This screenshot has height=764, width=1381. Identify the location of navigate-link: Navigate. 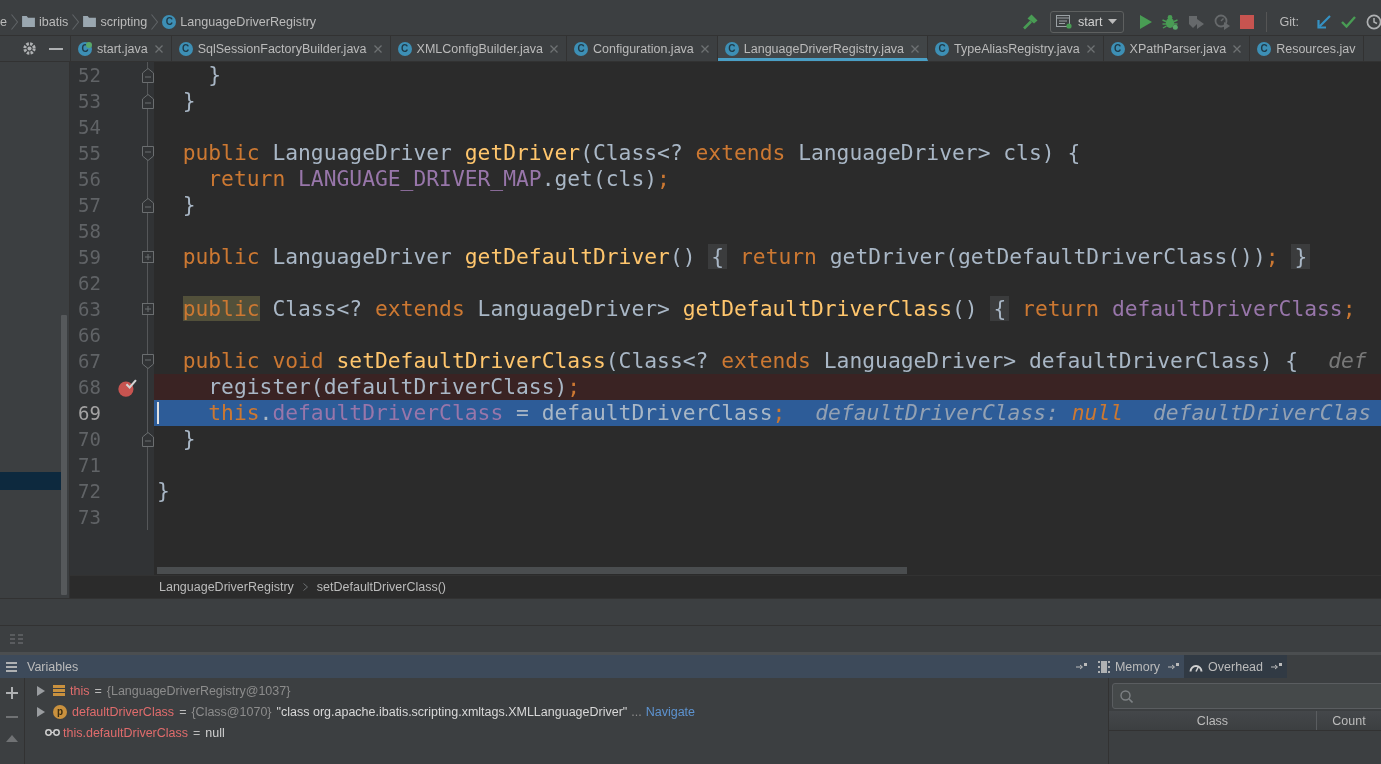
(670, 711).